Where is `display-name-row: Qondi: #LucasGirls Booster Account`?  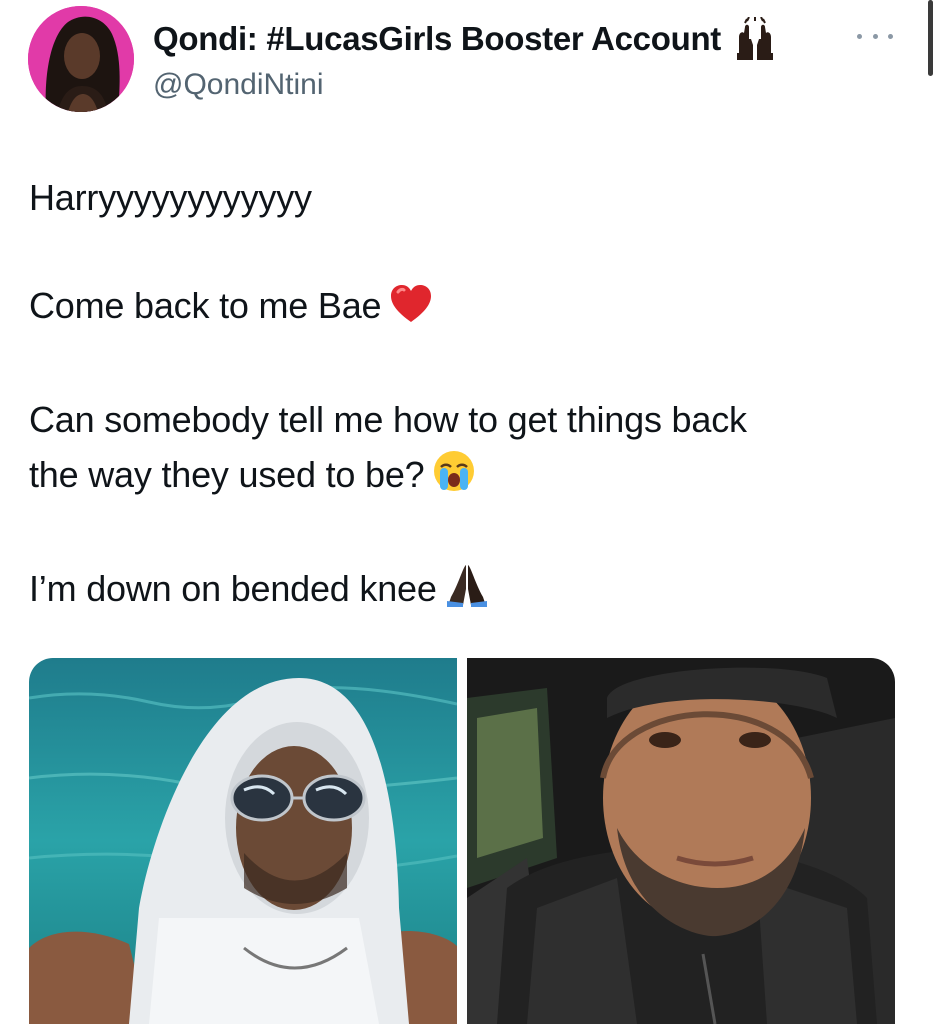
display-name-row: Qondi: #LucasGirls Booster Account is located at coordinates (466, 39).